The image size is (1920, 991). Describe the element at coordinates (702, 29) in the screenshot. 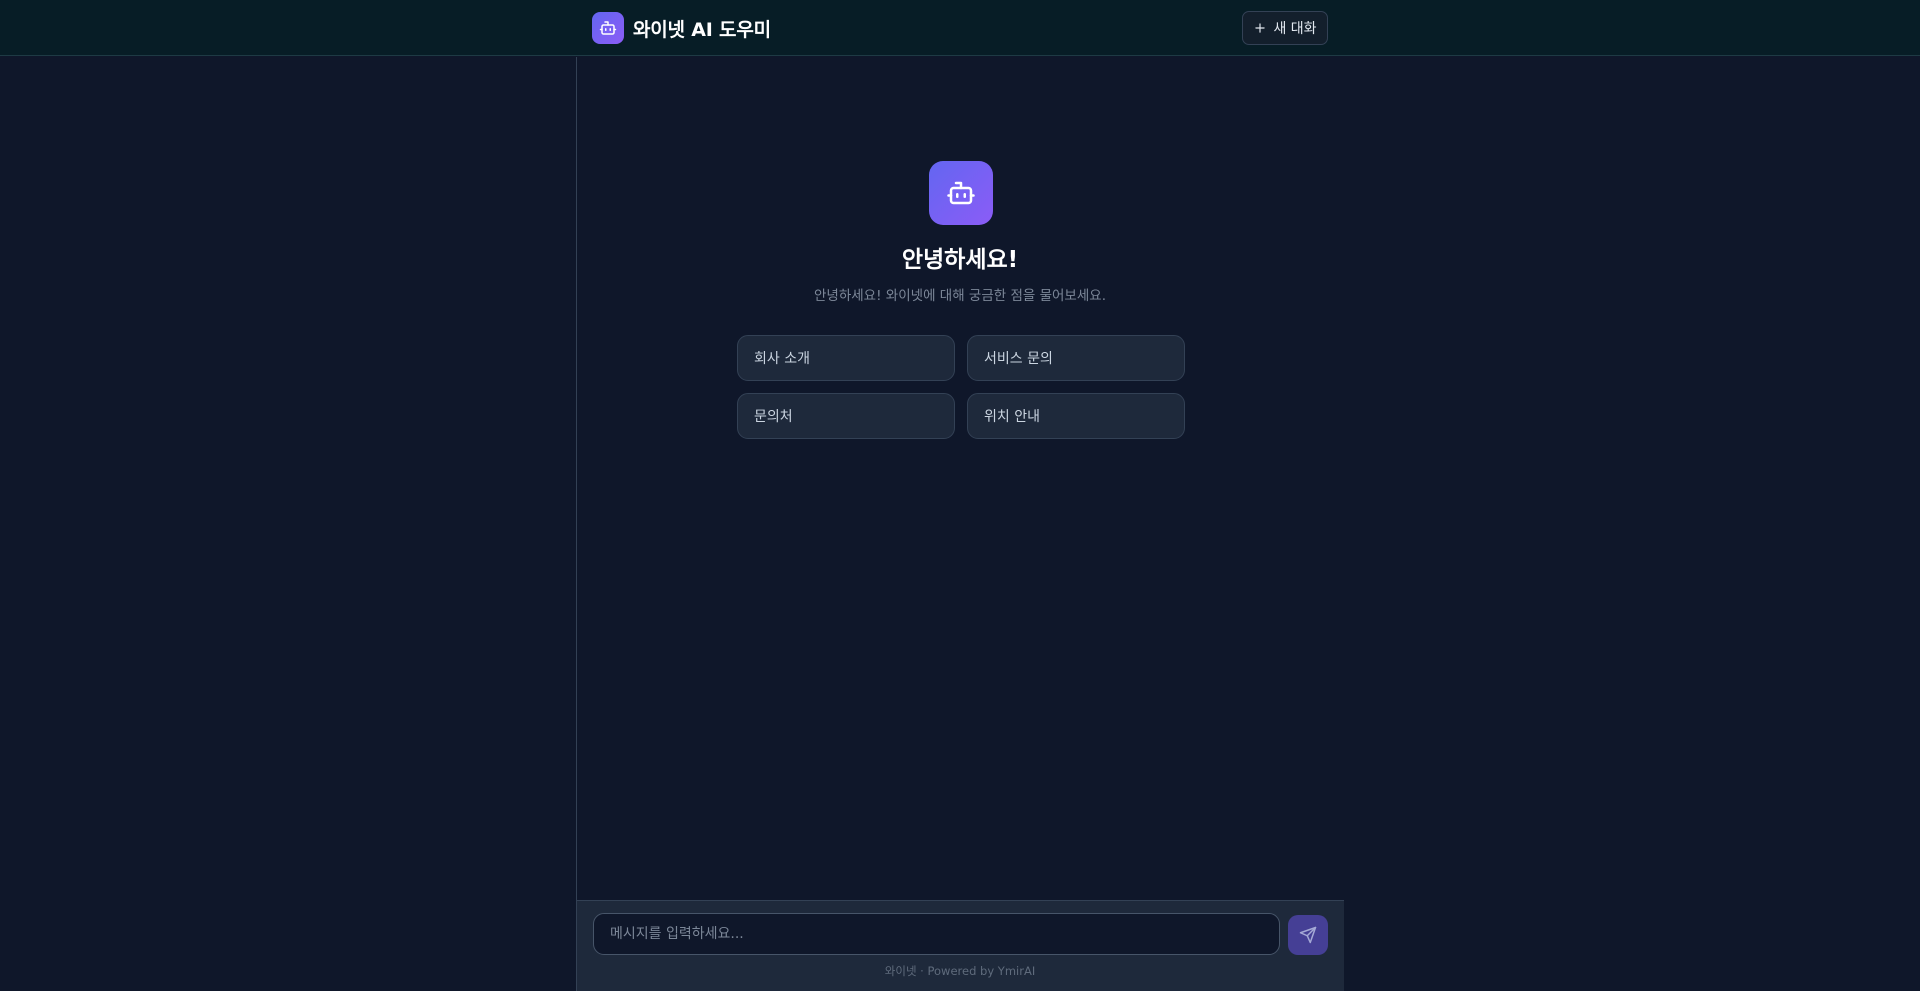

I see `app-title: 와이넷 AI 도우미` at that location.